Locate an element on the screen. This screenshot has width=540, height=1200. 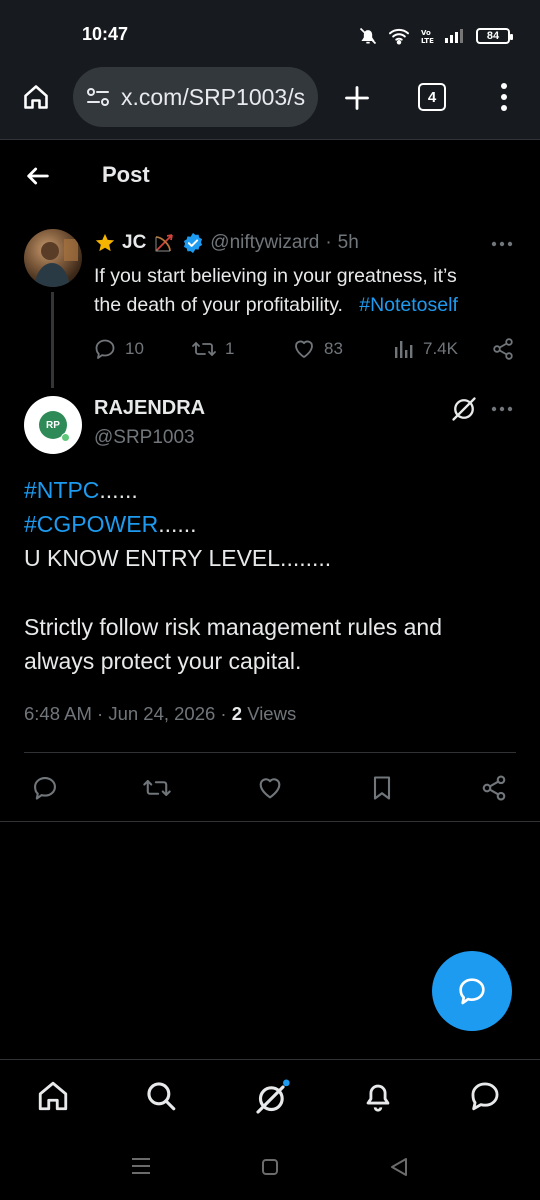
views-icon is located at coordinates (404, 349).